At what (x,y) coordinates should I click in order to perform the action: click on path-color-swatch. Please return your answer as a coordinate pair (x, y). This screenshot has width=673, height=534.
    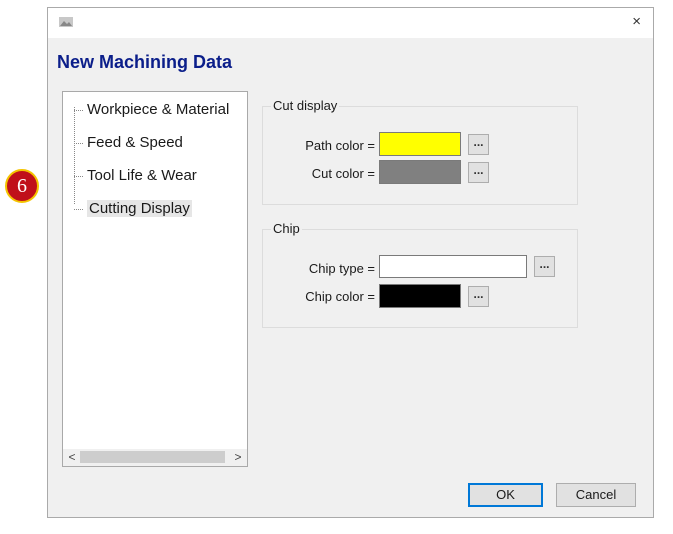
    Looking at the image, I should click on (420, 144).